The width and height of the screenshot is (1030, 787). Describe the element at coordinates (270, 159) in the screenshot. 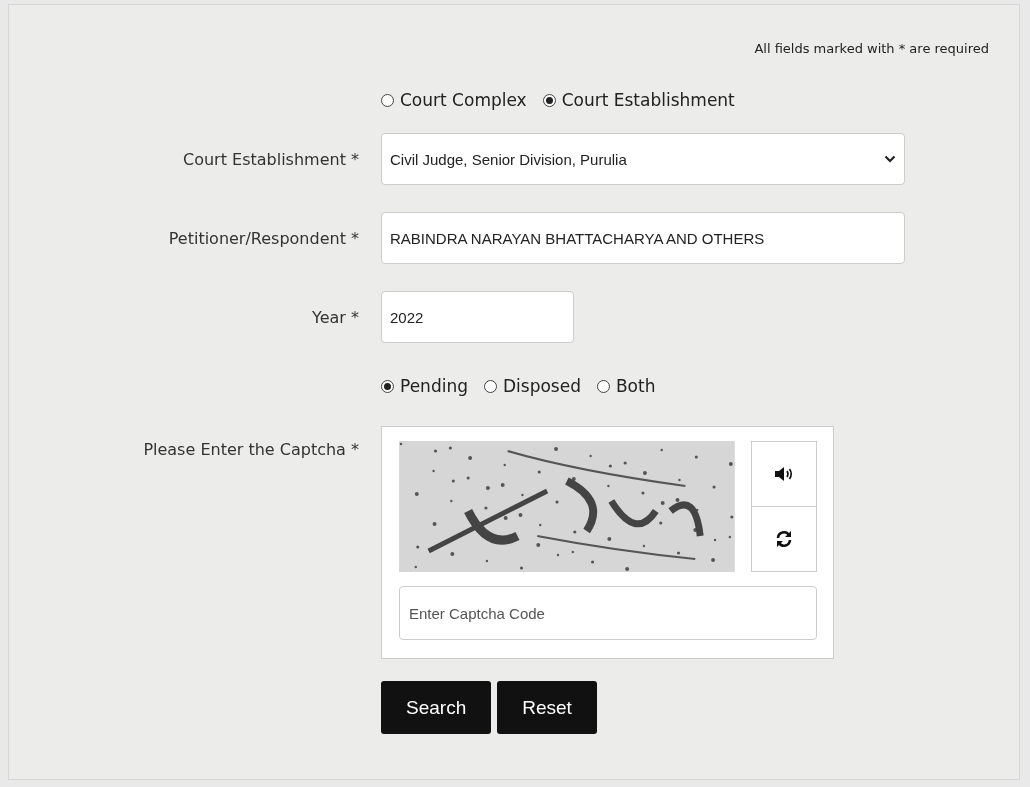

I see `field-label: Court Establishment *` at that location.